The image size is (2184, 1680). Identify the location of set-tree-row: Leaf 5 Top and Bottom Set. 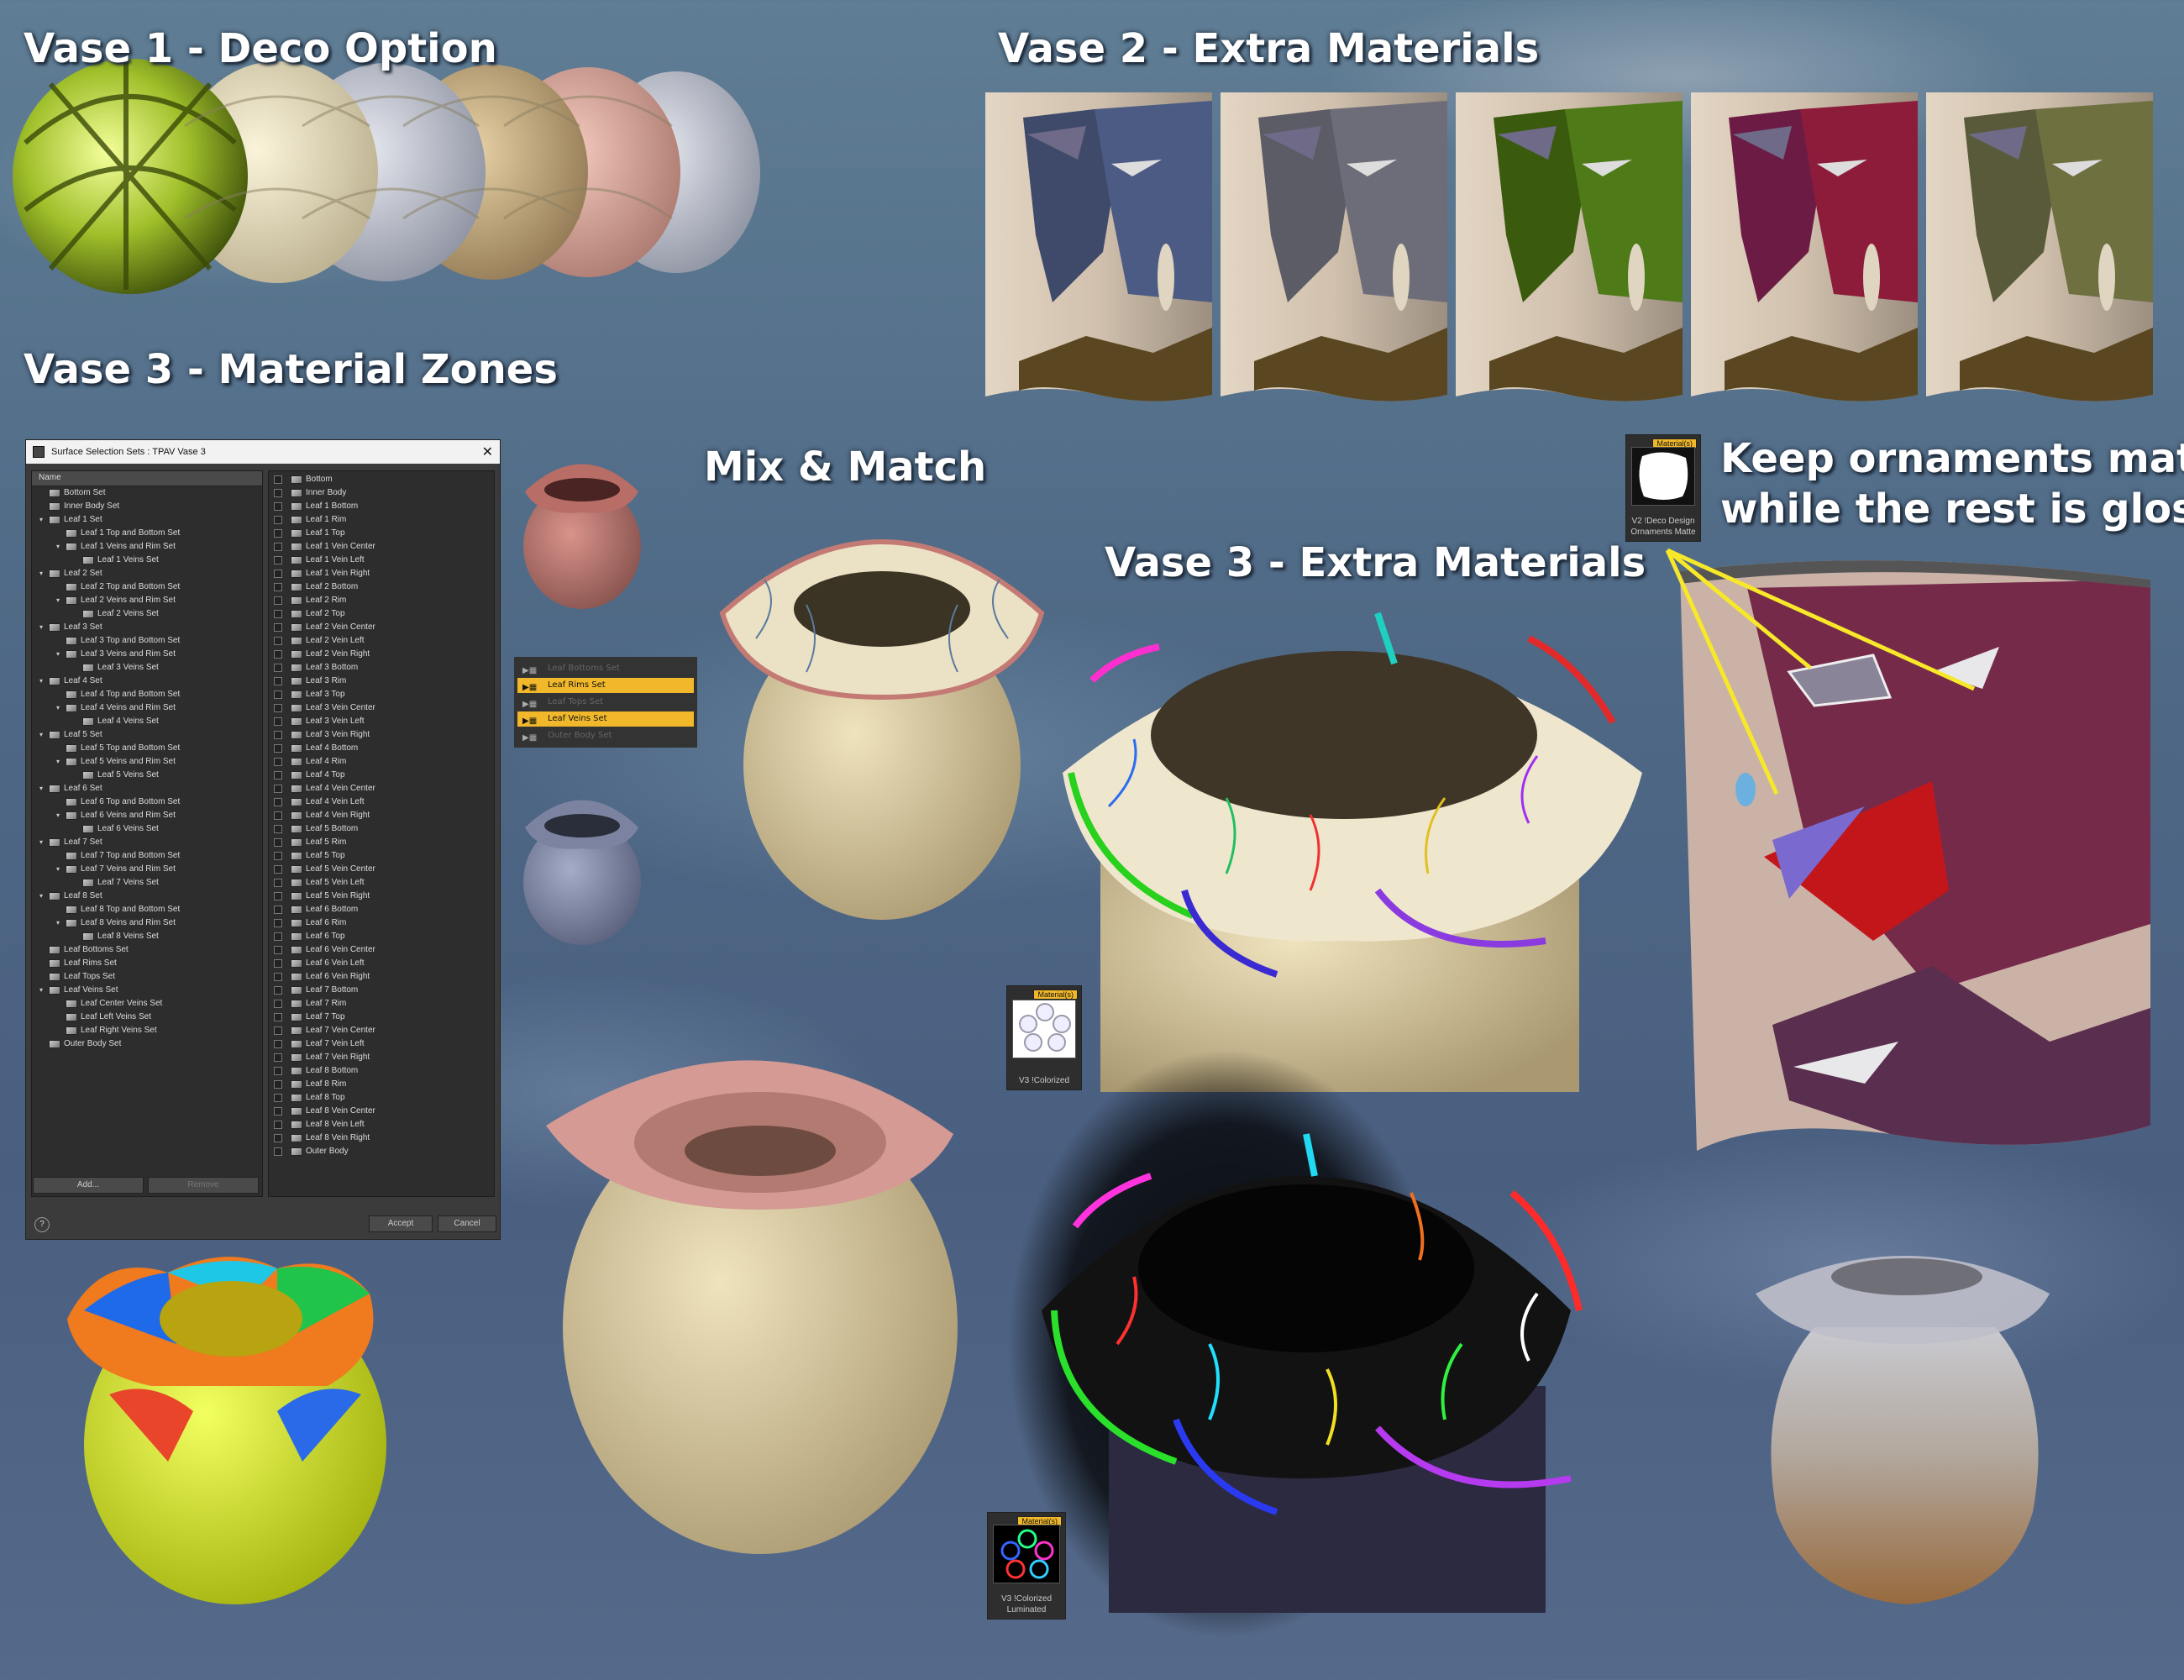
(147, 748).